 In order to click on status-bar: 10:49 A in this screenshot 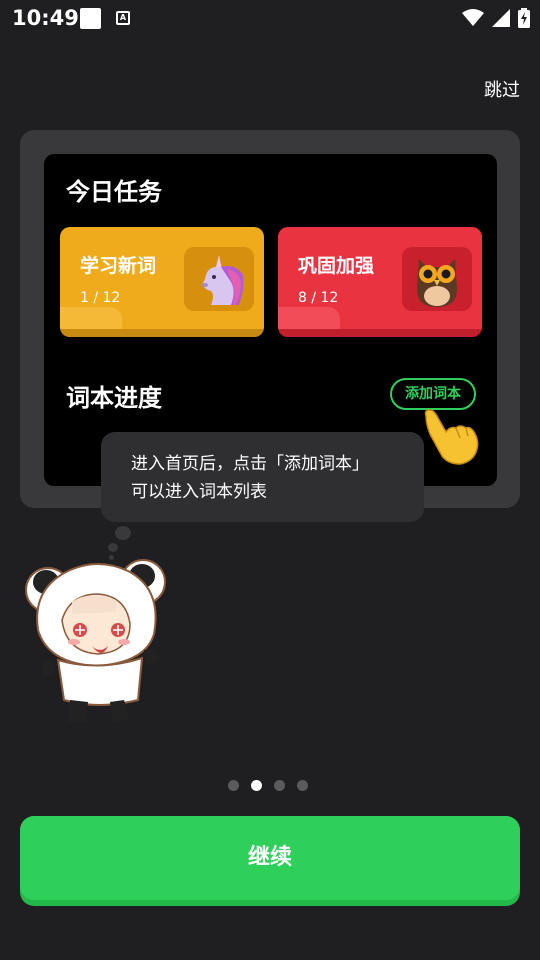, I will do `click(270, 18)`.